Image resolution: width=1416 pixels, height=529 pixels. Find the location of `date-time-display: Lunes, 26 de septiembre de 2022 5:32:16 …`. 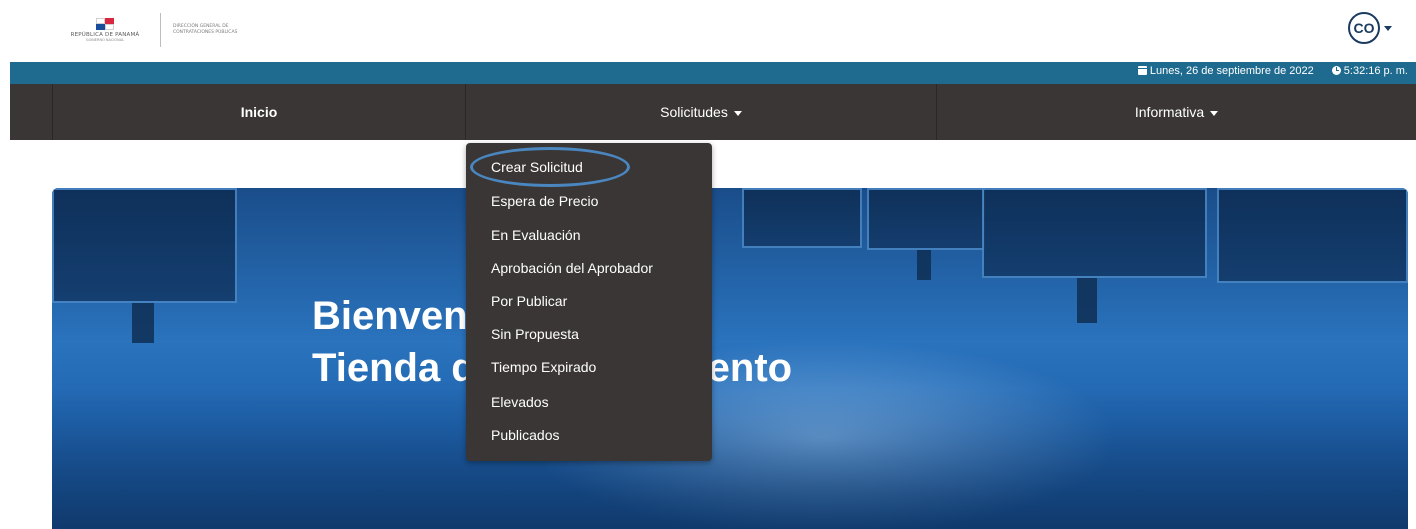

date-time-display: Lunes, 26 de septiembre de 2022 5:32:16 … is located at coordinates (1272, 71).